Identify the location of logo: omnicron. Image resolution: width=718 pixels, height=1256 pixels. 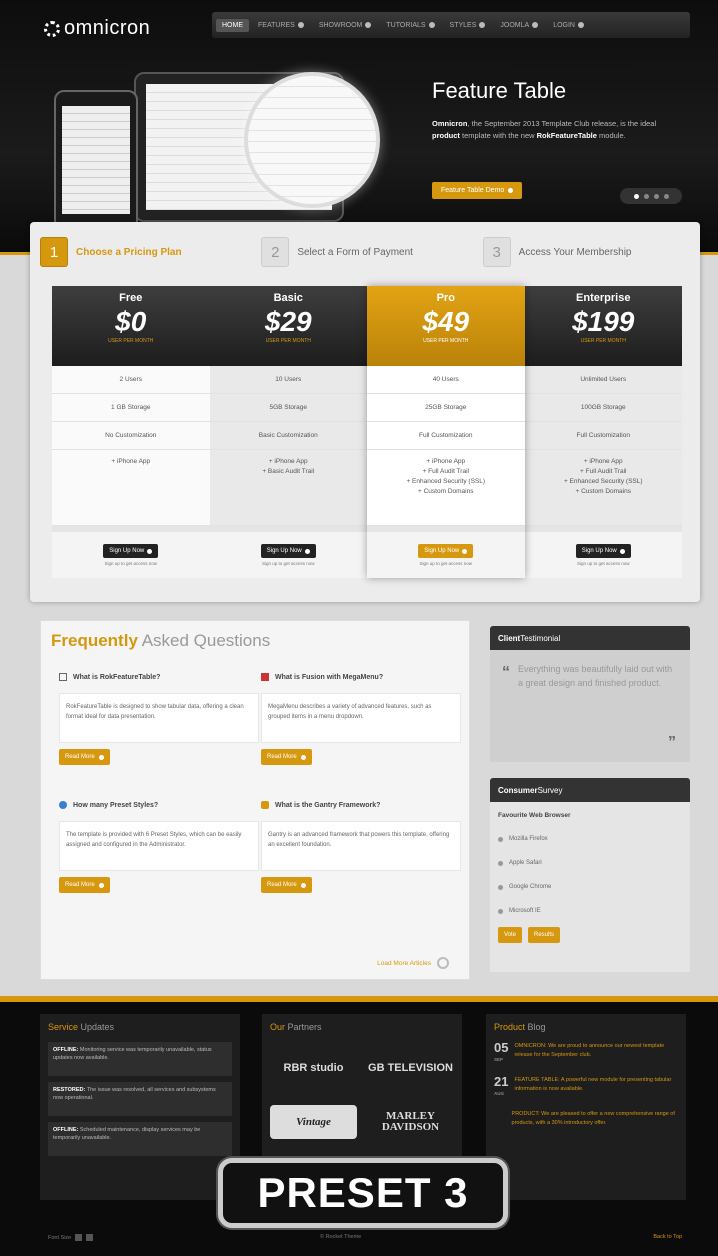
(97, 28).